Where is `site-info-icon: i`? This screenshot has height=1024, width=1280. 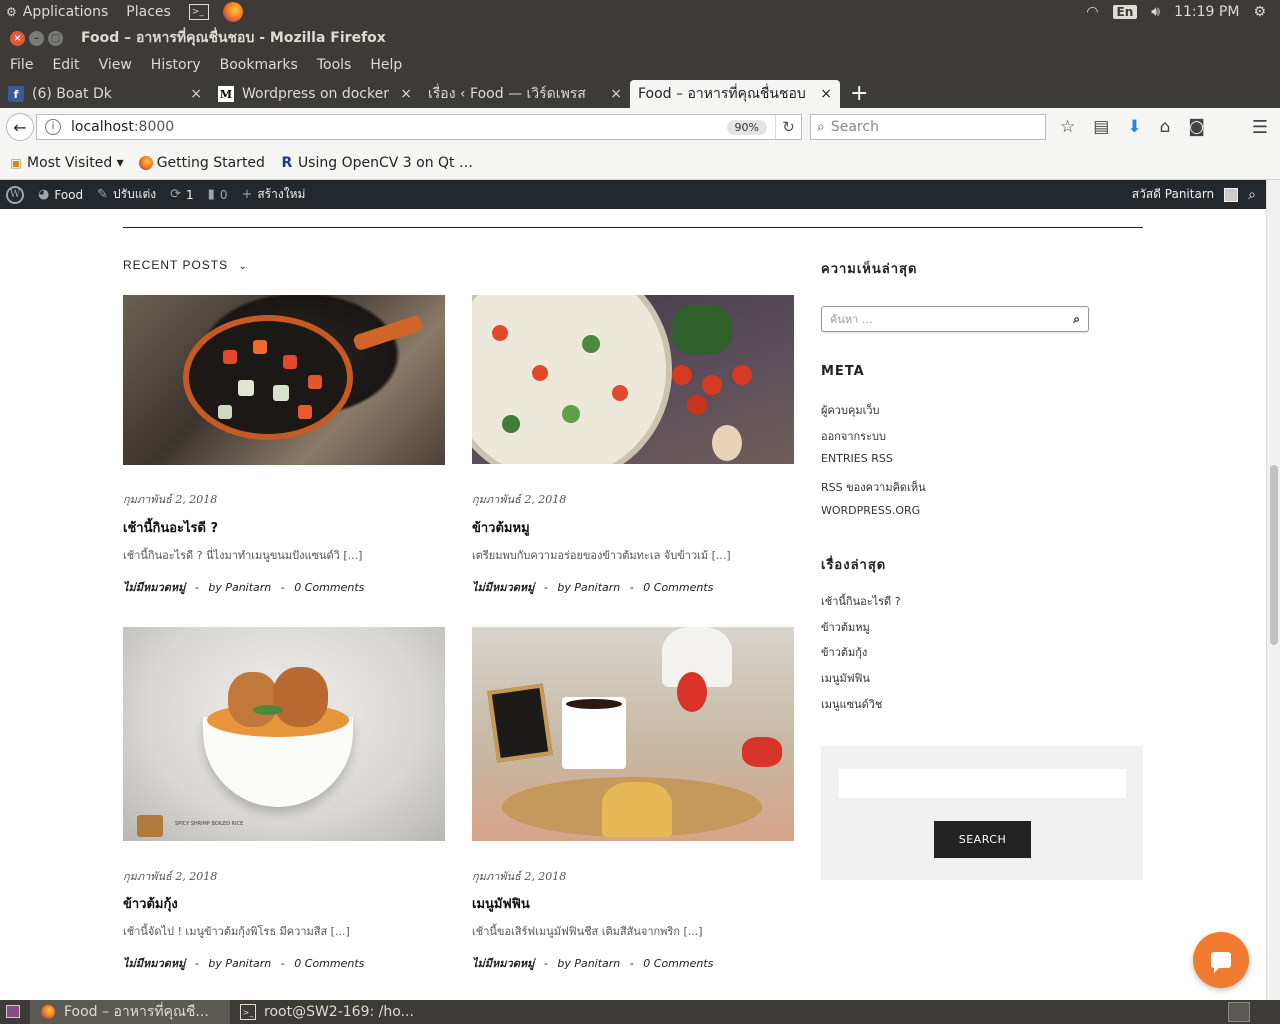
site-info-icon: i is located at coordinates (53, 127).